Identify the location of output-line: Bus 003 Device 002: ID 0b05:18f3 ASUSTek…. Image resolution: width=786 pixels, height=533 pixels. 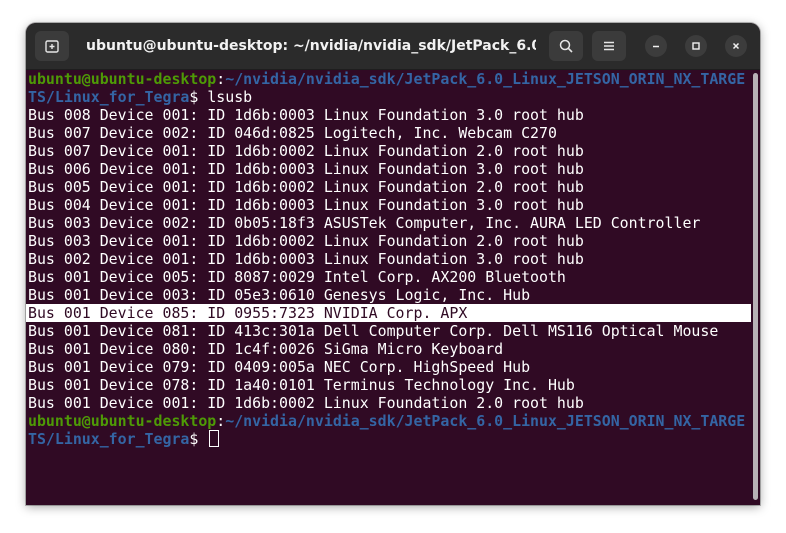
(364, 223).